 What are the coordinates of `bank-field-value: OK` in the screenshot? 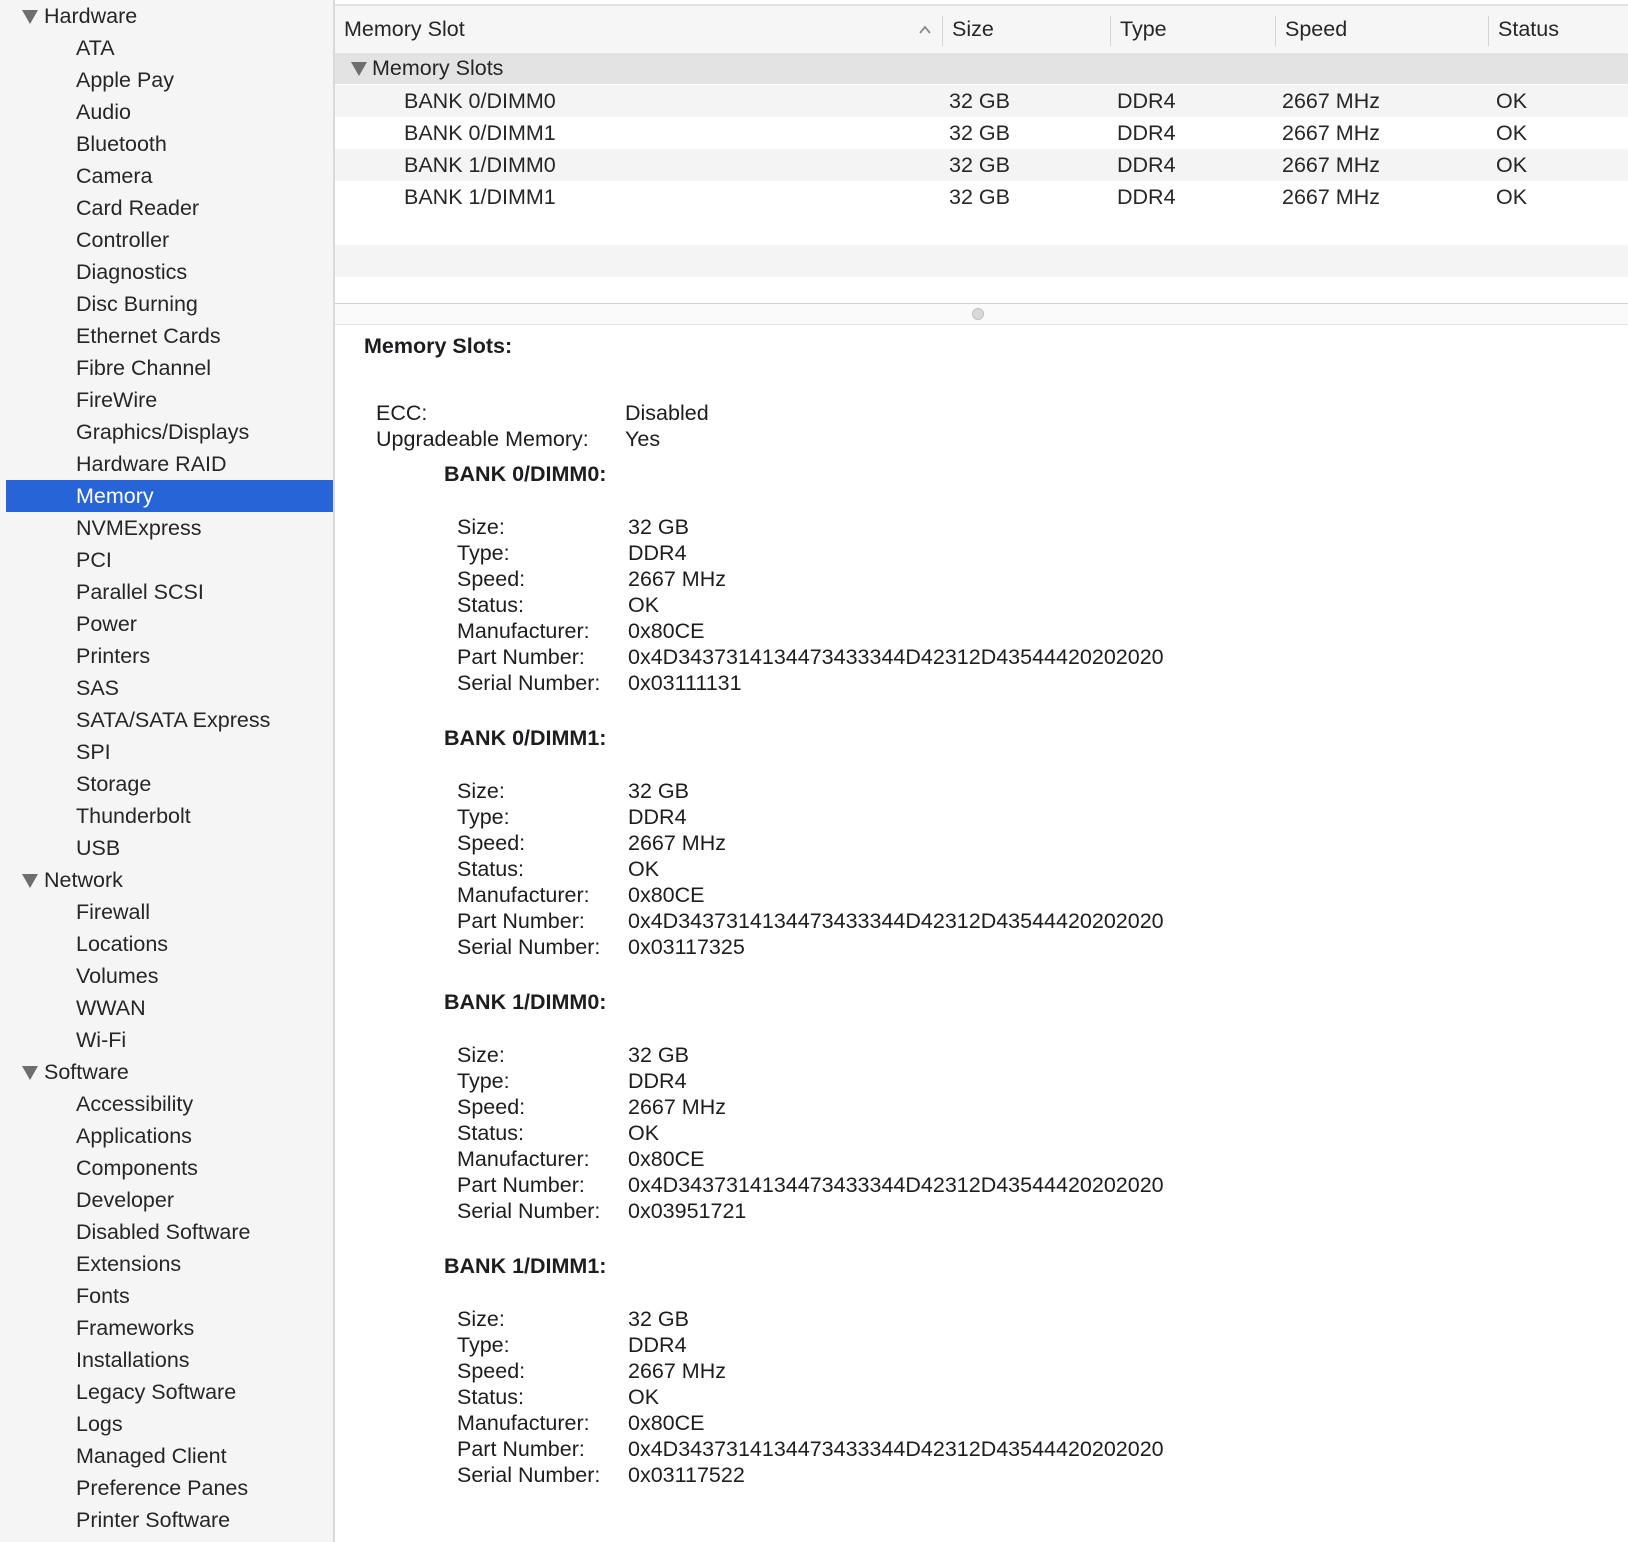 It's located at (644, 1397).